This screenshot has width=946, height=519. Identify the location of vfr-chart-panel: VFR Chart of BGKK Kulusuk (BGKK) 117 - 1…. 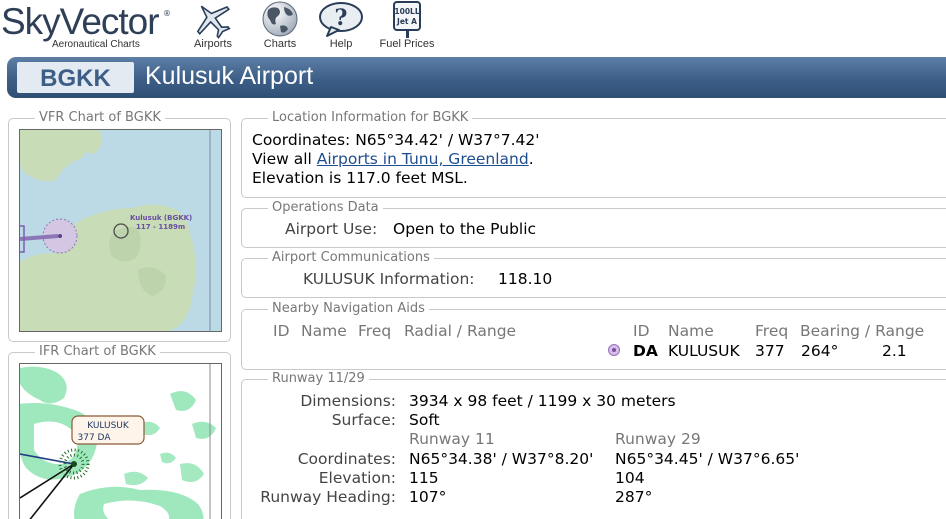
(119, 226).